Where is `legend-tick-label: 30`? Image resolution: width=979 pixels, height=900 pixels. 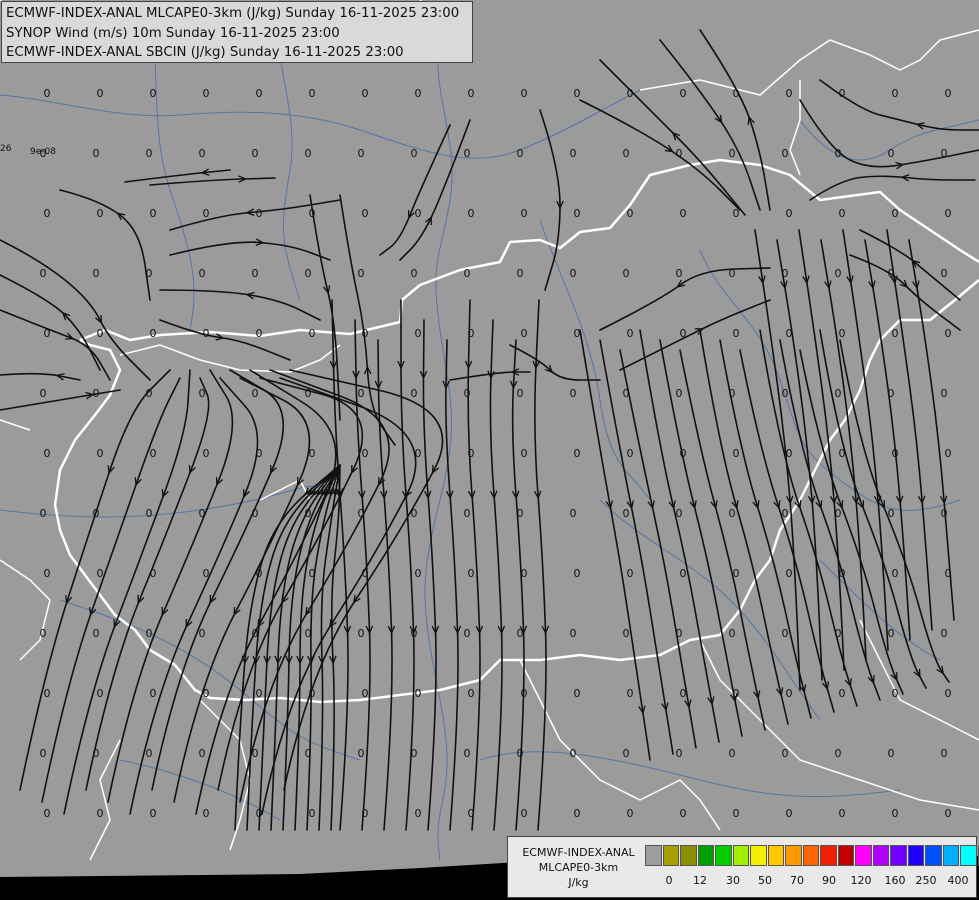
legend-tick-label: 30 is located at coordinates (733, 880).